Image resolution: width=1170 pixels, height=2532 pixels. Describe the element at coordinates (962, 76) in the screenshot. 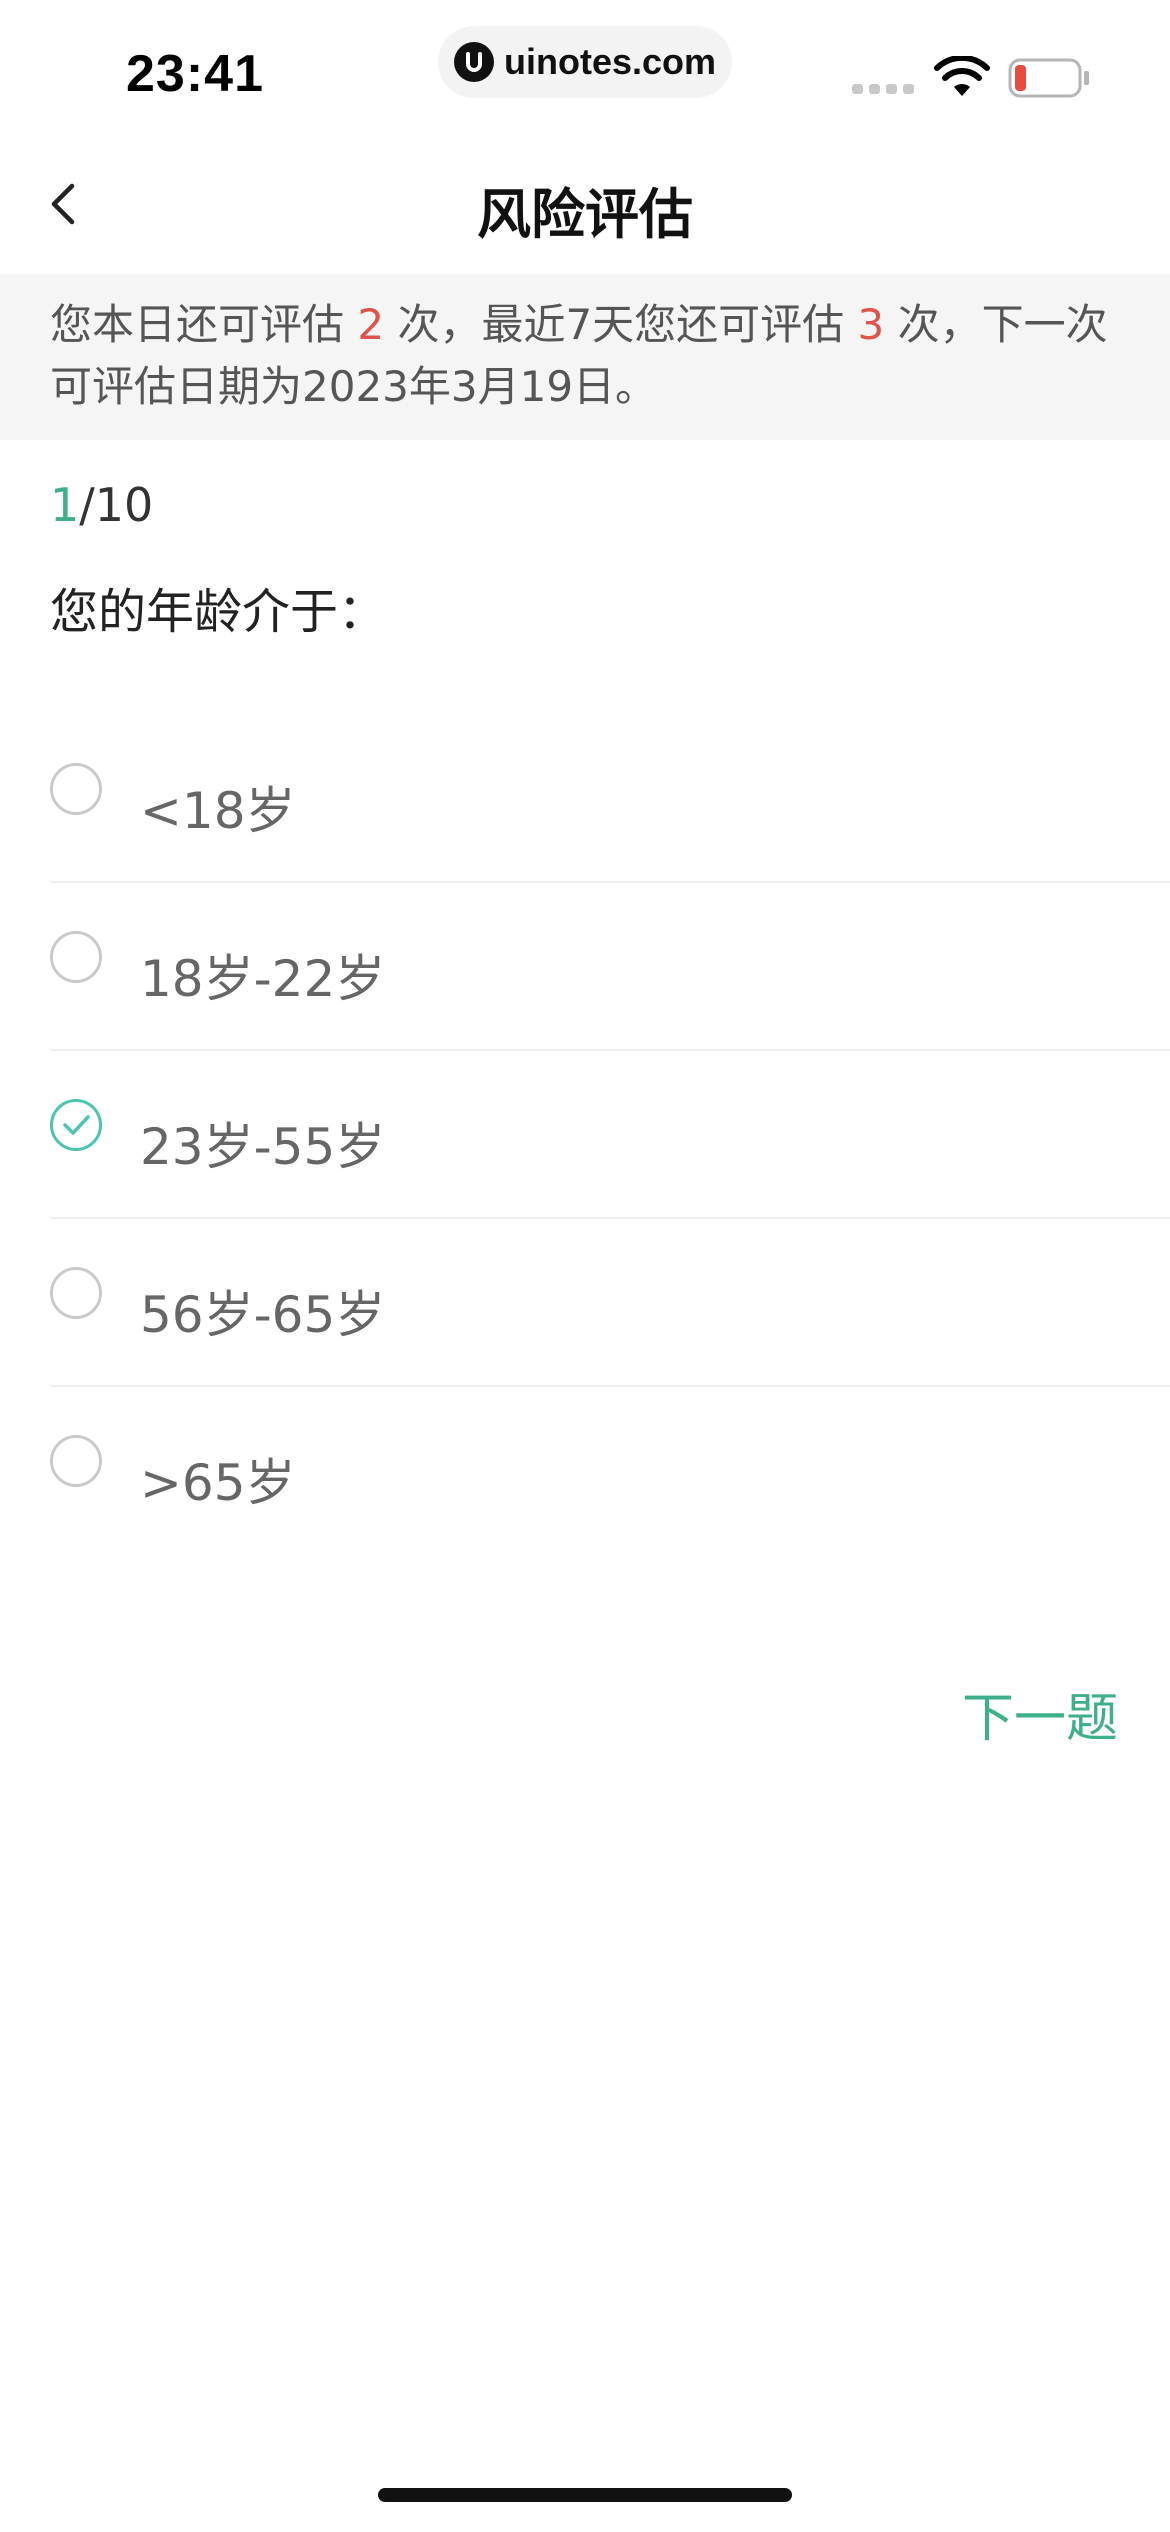

I see `wifi-icon` at that location.